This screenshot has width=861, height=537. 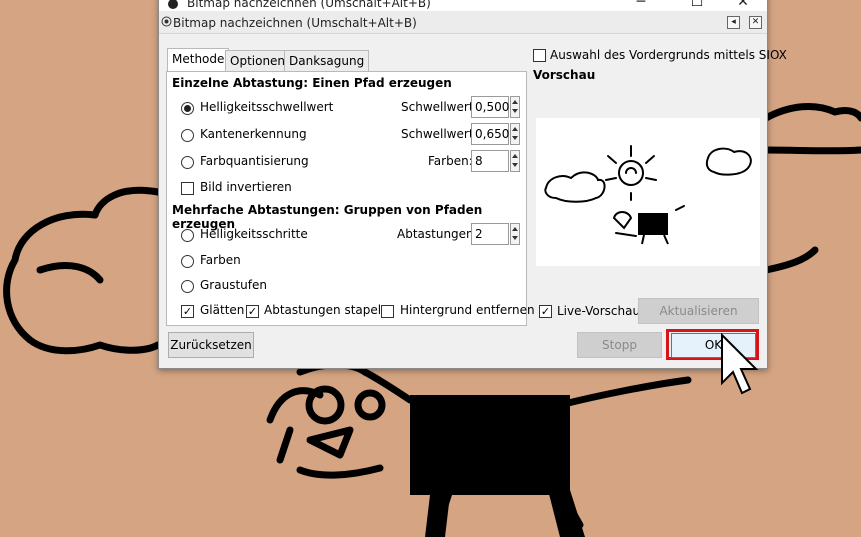 I want to click on maximize-button: ☐, so click(x=697, y=5).